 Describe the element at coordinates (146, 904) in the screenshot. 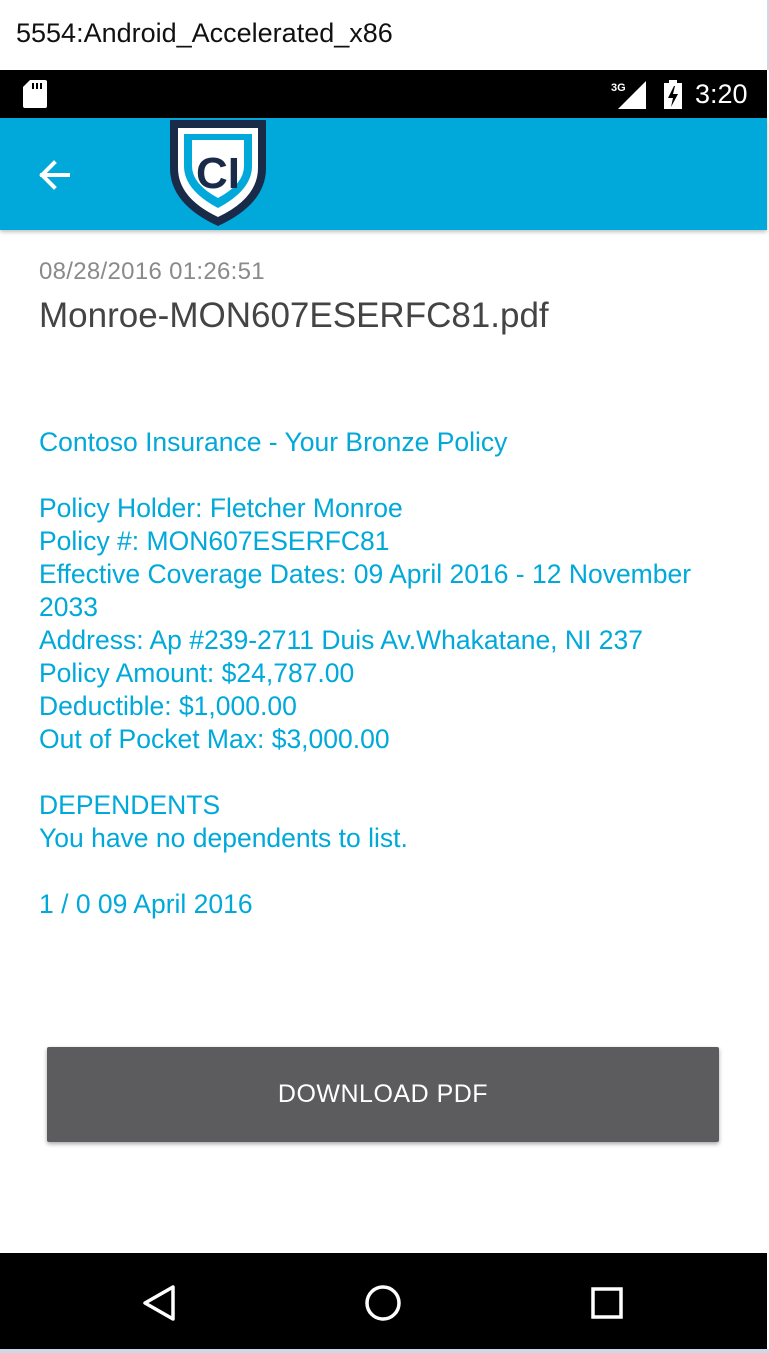

I see `footer-line: 1 / 0 09 April 2016` at that location.